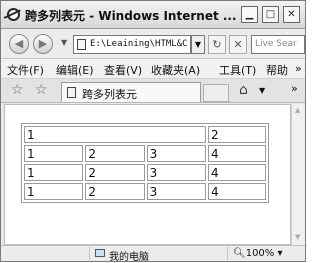 The height and width of the screenshot is (263, 320). Describe the element at coordinates (216, 93) in the screenshot. I see `new-tab-button` at that location.